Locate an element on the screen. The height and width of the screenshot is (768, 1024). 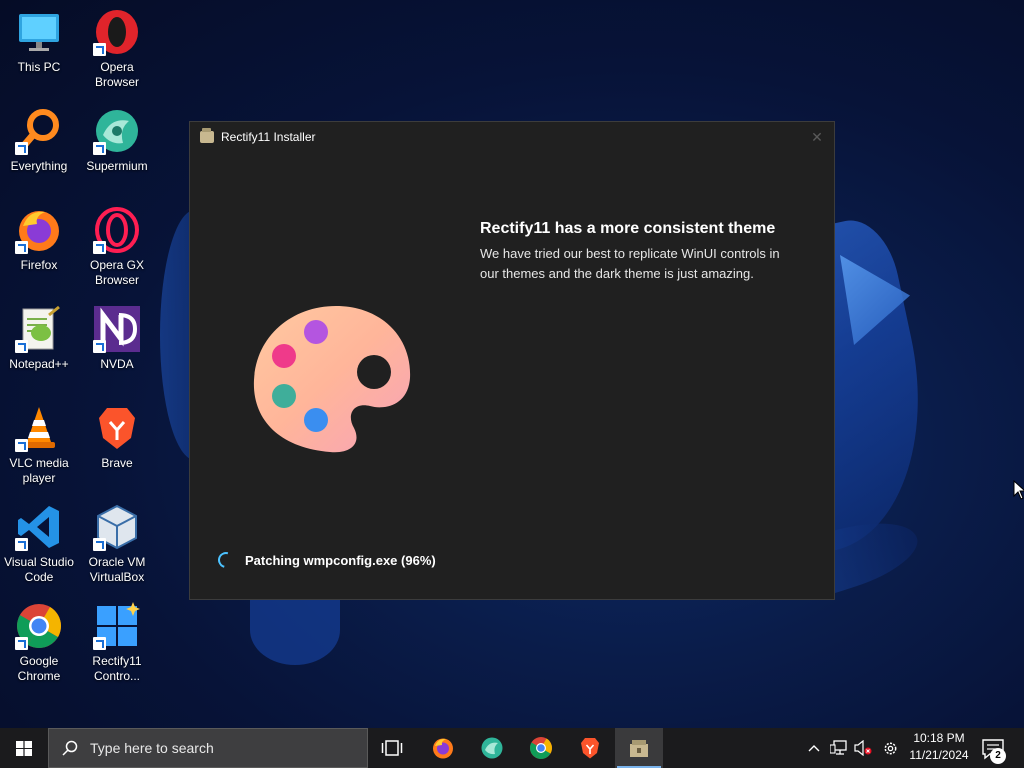
desktop-icon-brave: Brave is located at coordinates (117, 437).